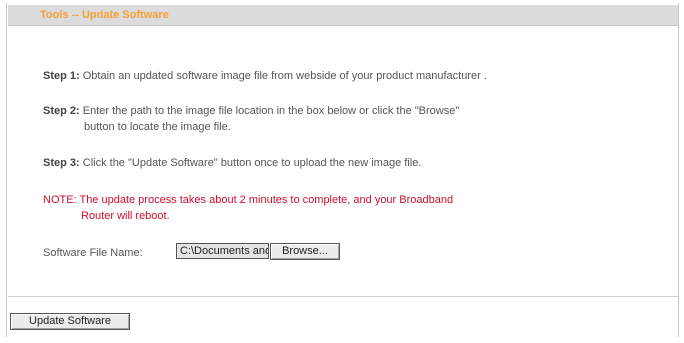 The width and height of the screenshot is (684, 343). Describe the element at coordinates (61, 76) in the screenshot. I see `step-1-label: Step 1:` at that location.